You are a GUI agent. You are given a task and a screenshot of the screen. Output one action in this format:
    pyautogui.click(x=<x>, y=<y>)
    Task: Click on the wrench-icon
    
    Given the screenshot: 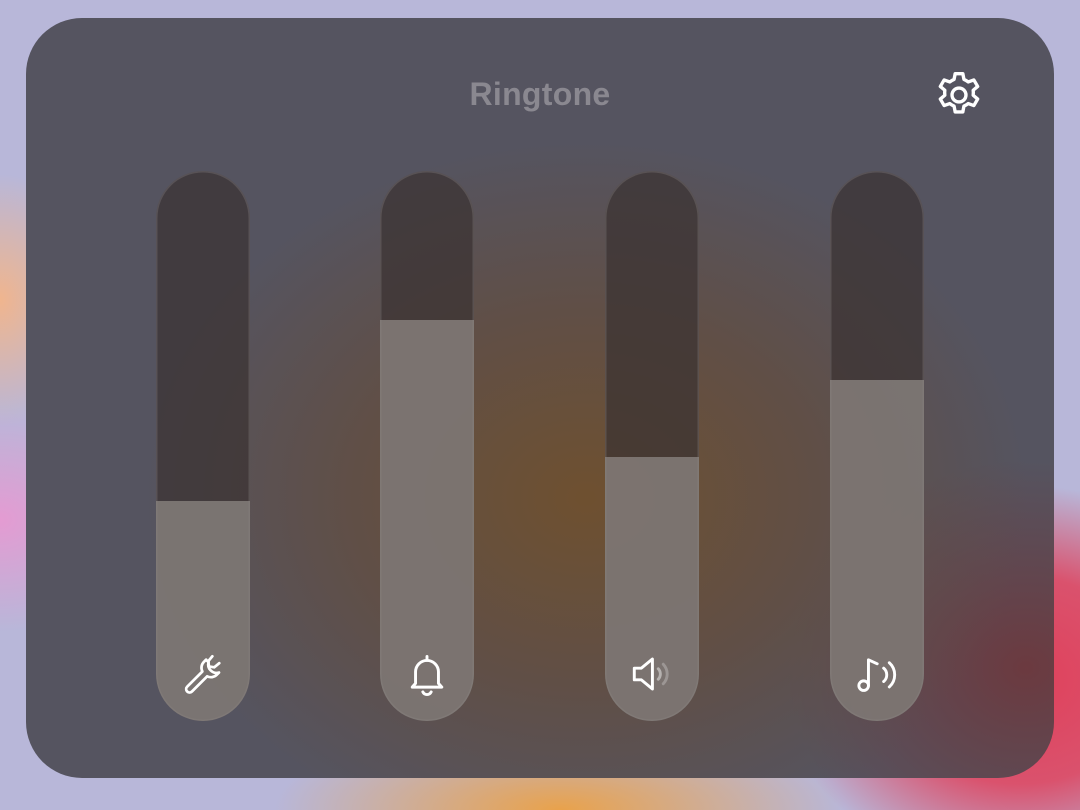 What is the action you would take?
    pyautogui.click(x=203, y=674)
    